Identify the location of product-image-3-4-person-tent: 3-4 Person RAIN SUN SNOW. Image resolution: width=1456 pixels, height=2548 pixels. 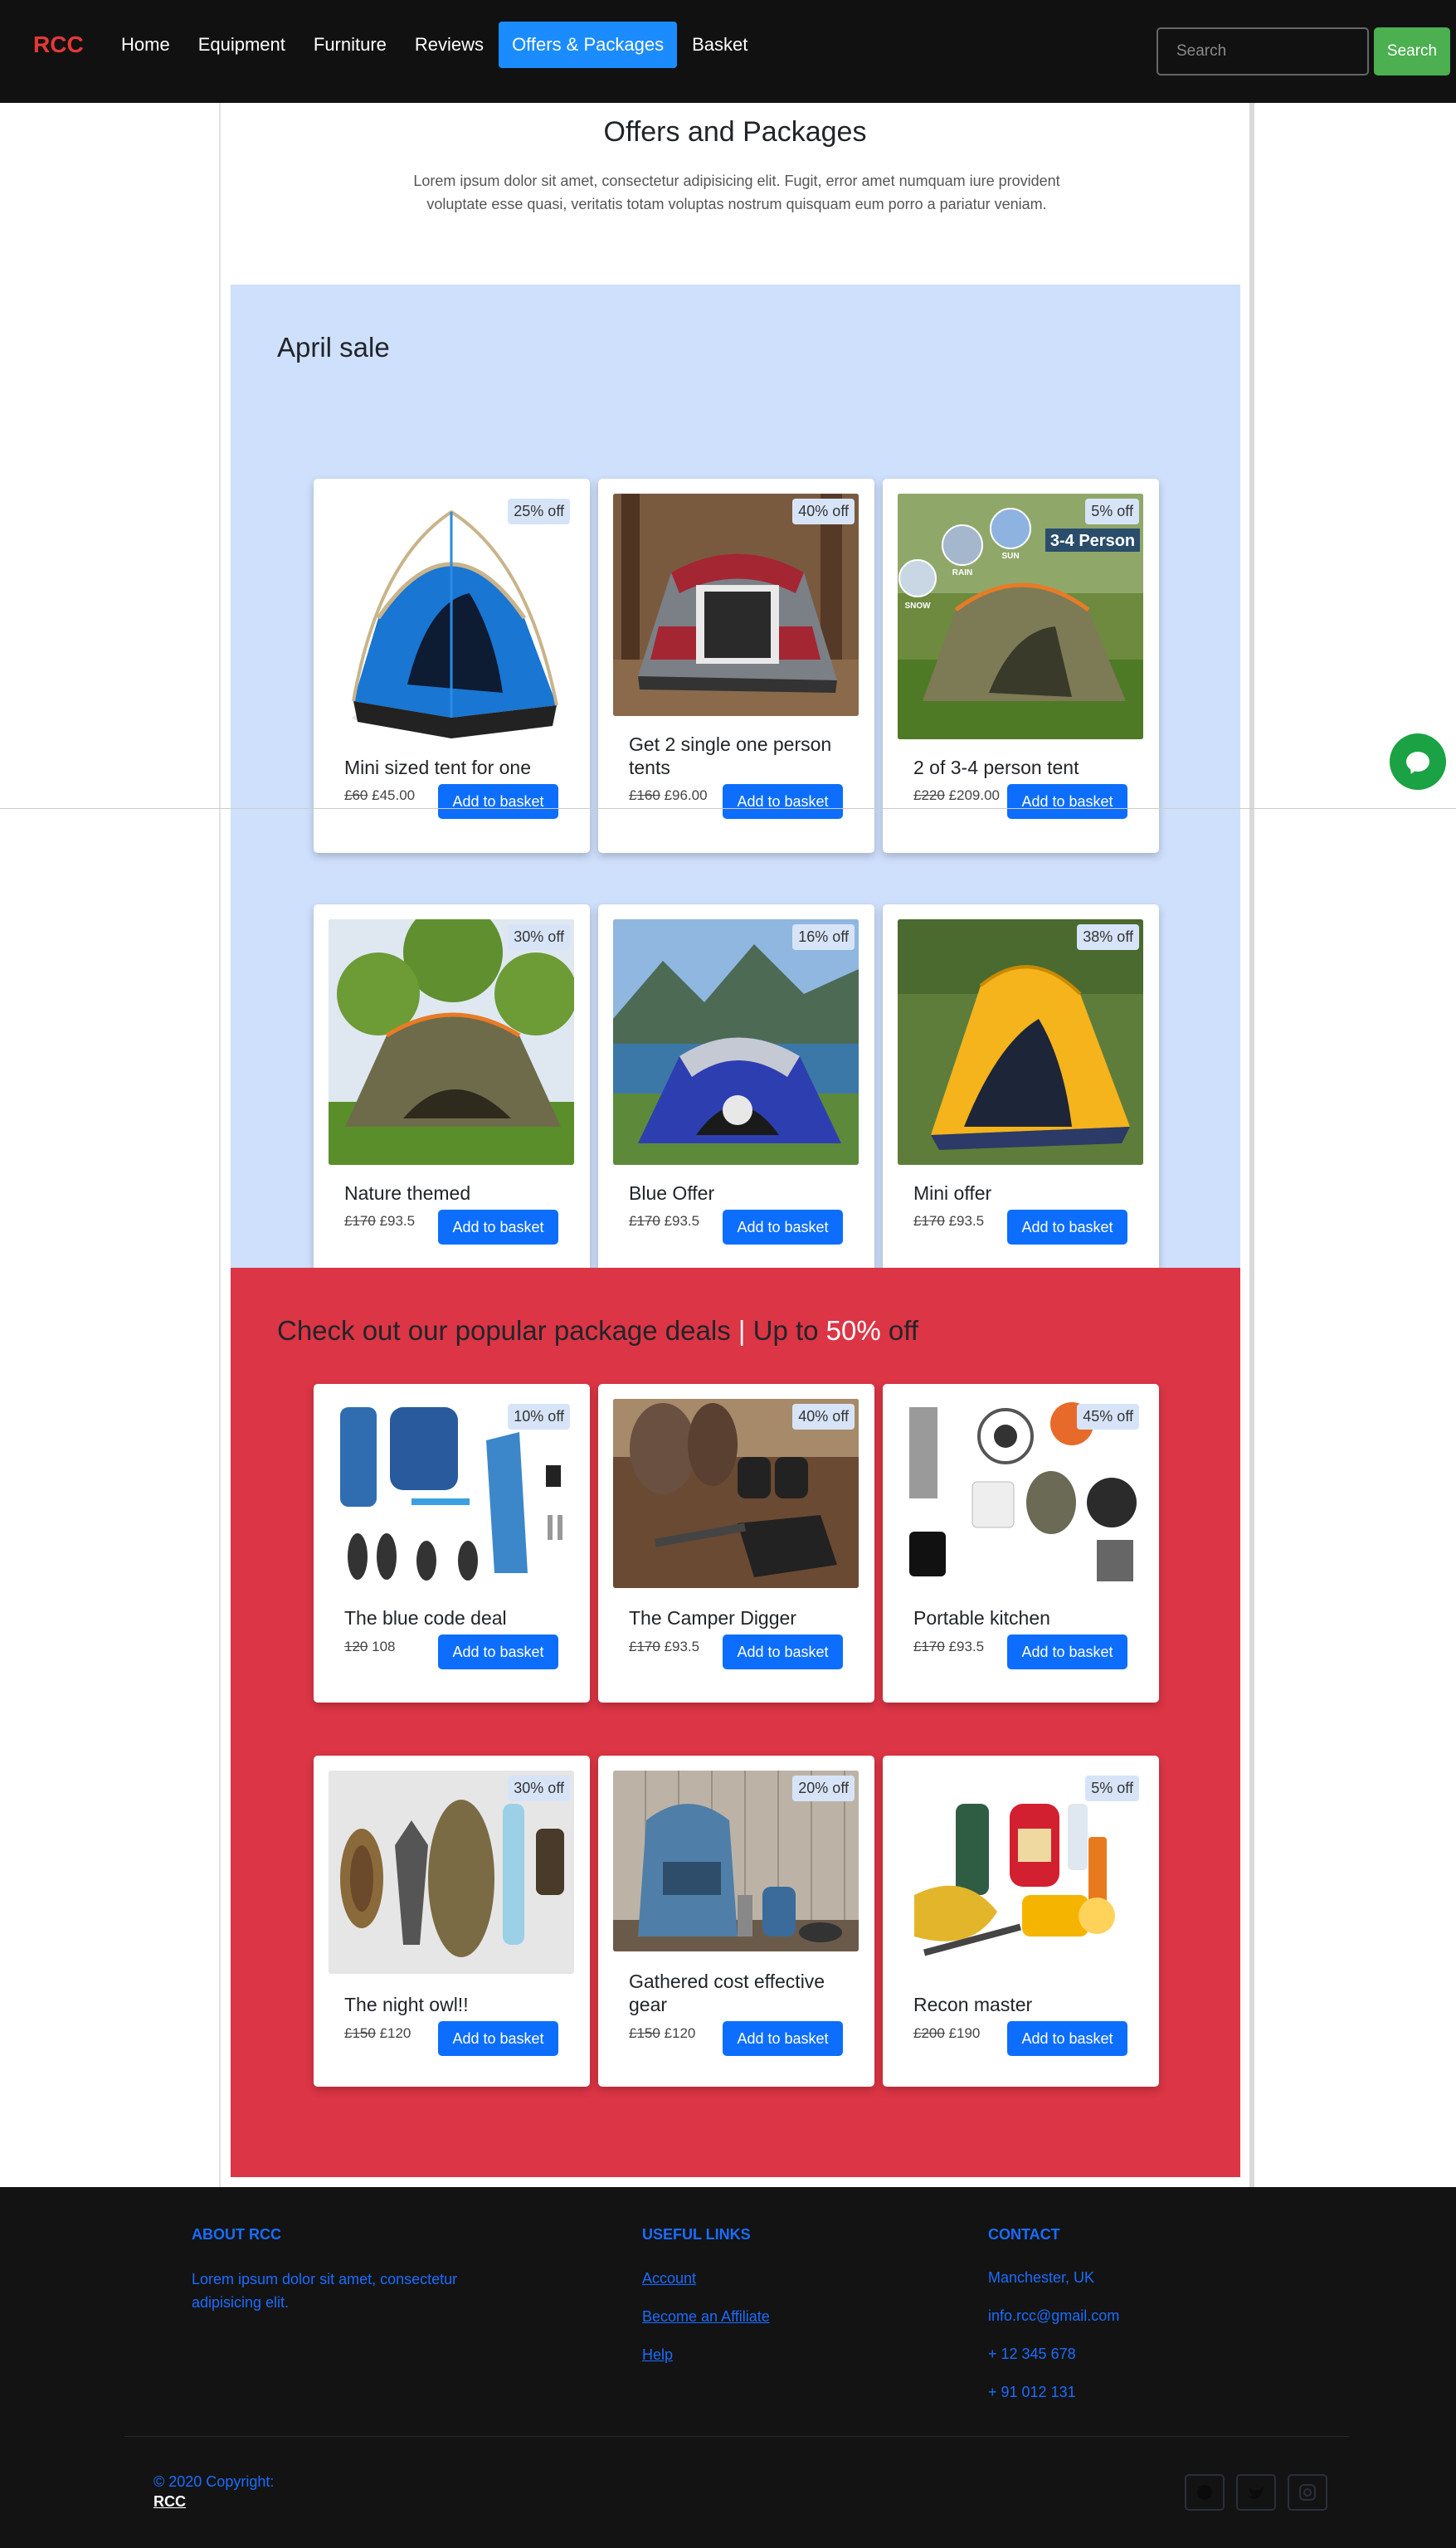
(1020, 616).